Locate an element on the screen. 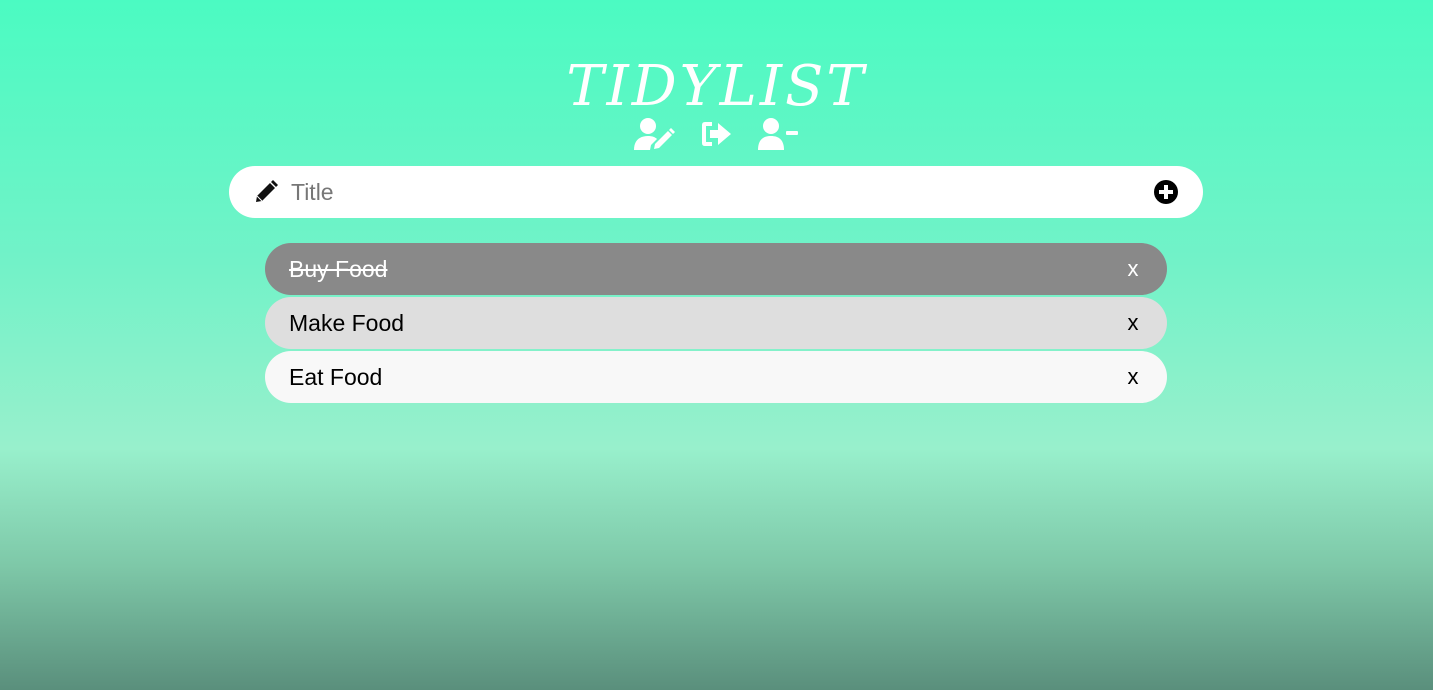 This screenshot has height=690, width=1433. todo-item: Buy Food x is located at coordinates (716, 269).